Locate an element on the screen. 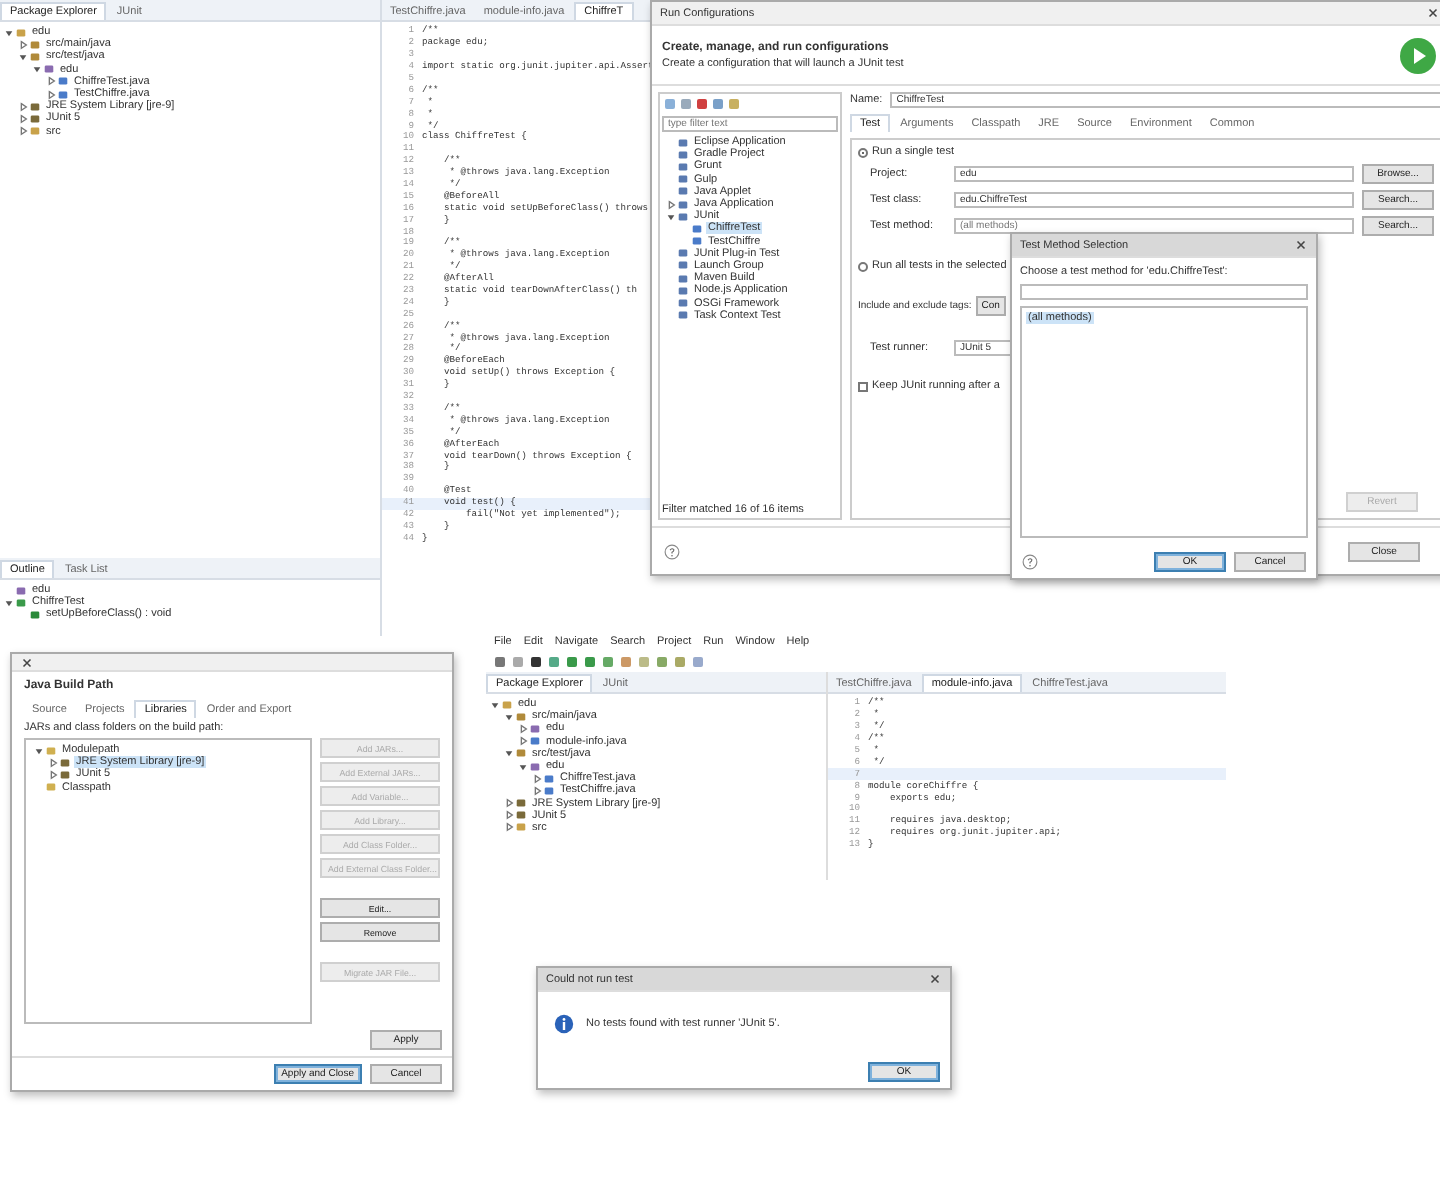 The image size is (1440, 1188). new-config-icon is located at coordinates (670, 104).